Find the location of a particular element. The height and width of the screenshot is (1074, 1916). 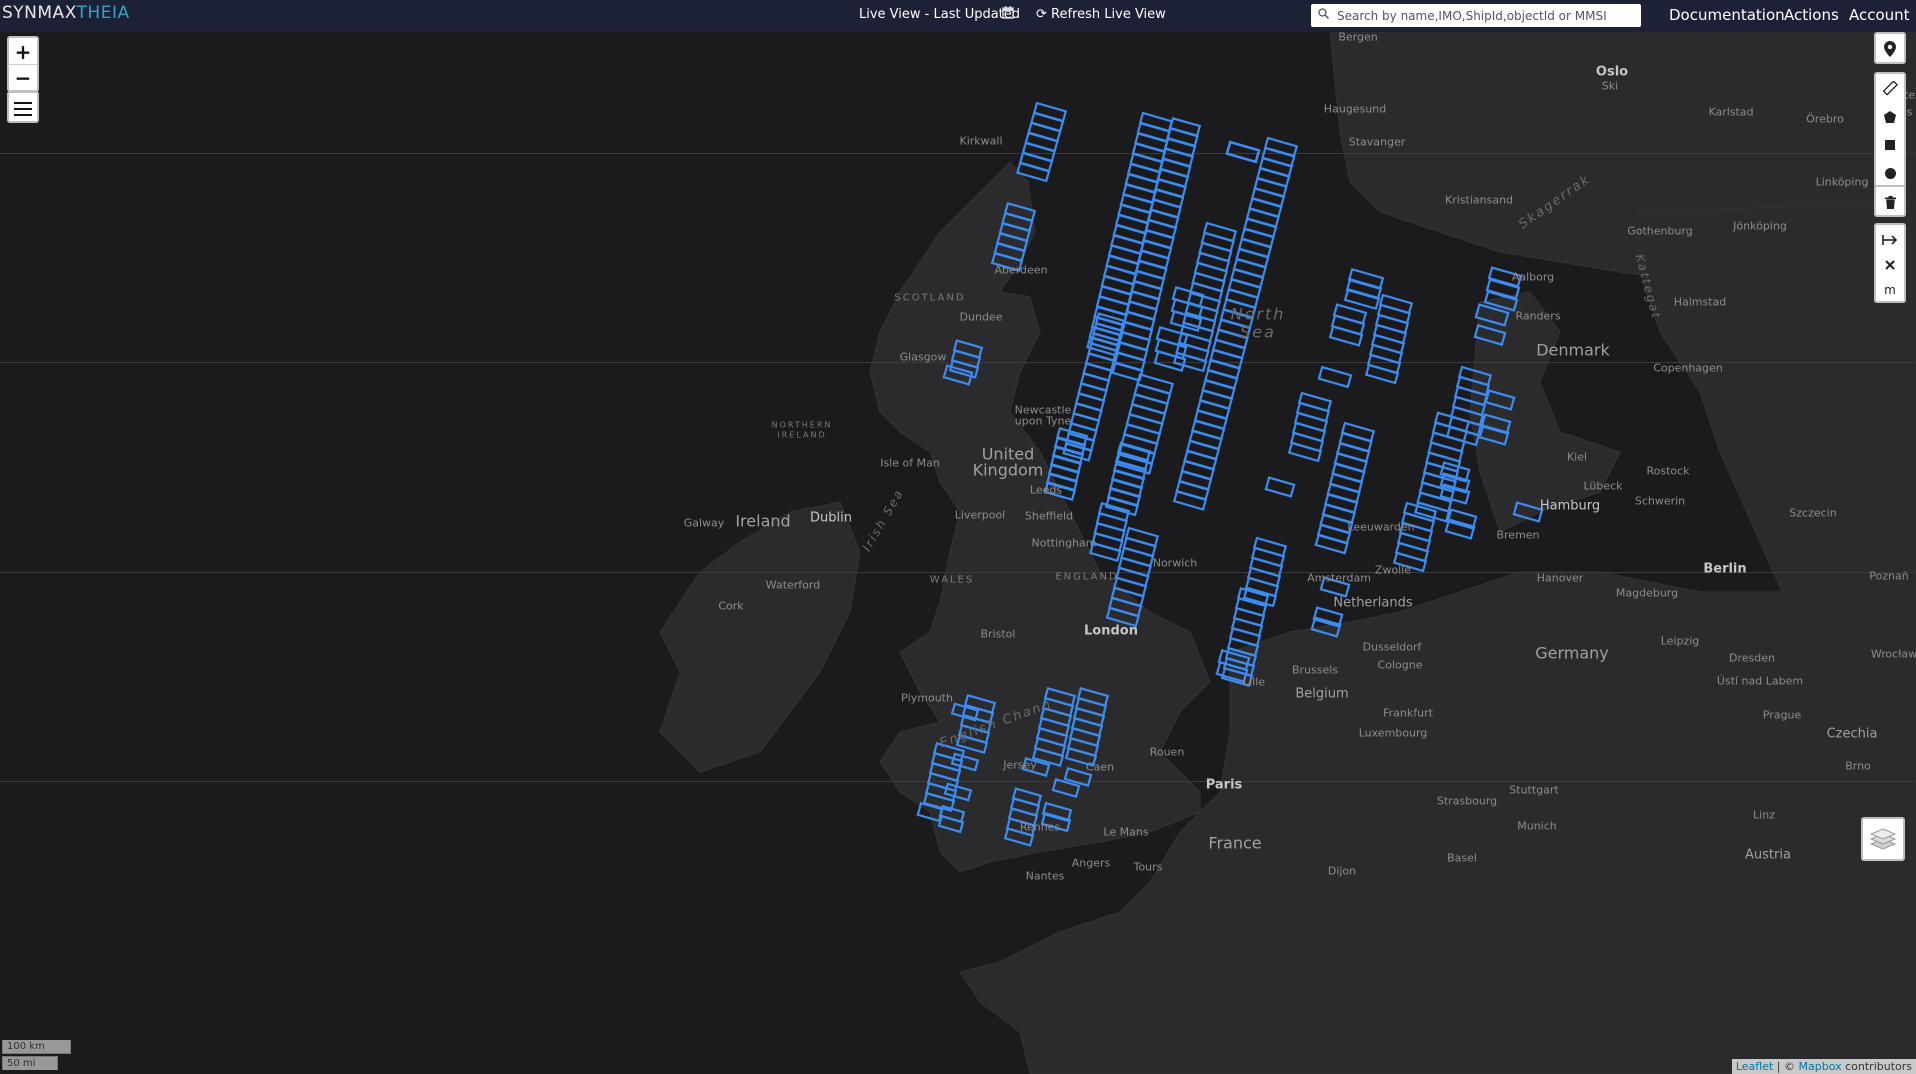

ruler-tool-button is located at coordinates (1890, 89).